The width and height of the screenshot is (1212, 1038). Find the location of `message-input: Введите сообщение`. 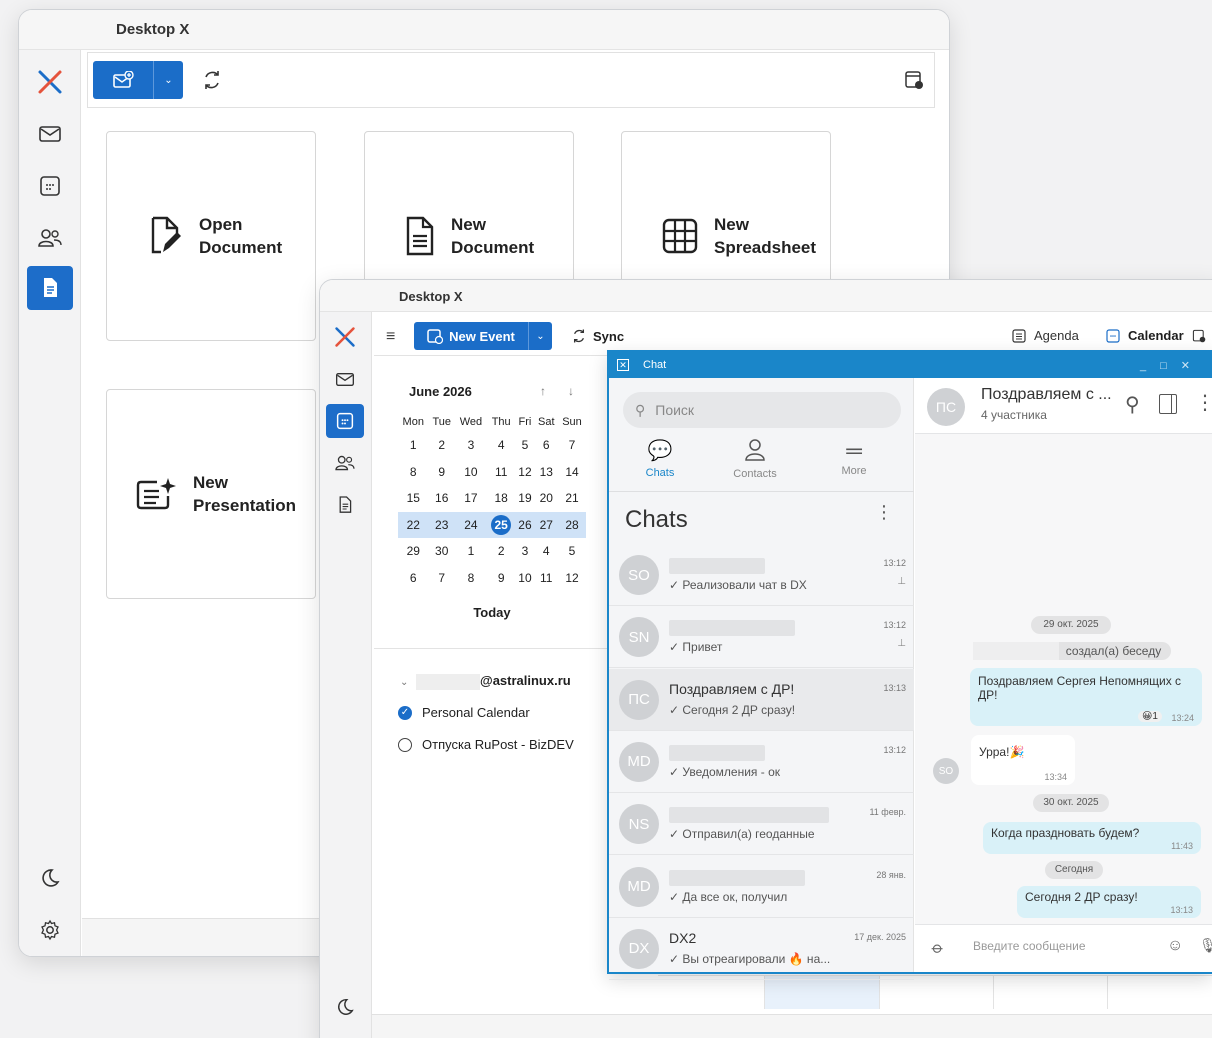

message-input: Введите сообщение is located at coordinates (1029, 946).